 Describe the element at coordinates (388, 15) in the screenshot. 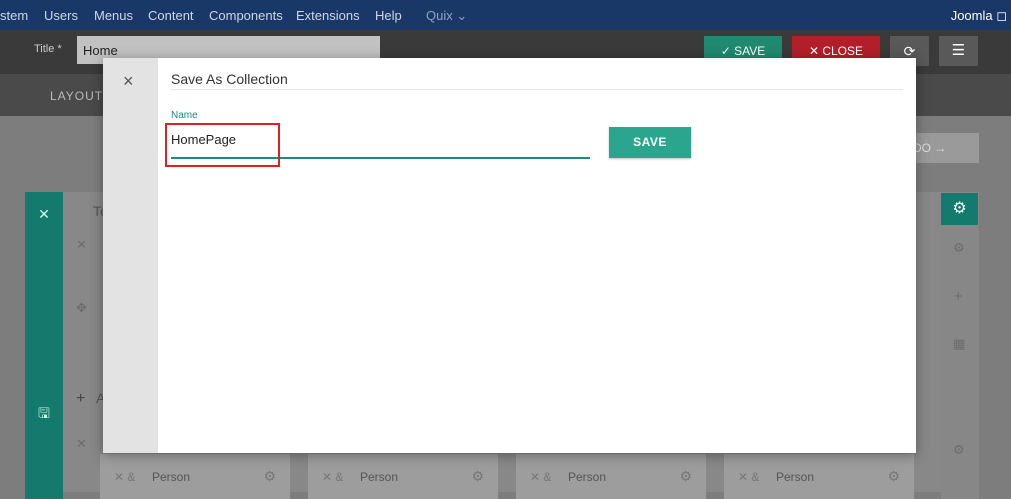

I see `menu-help: Help` at that location.